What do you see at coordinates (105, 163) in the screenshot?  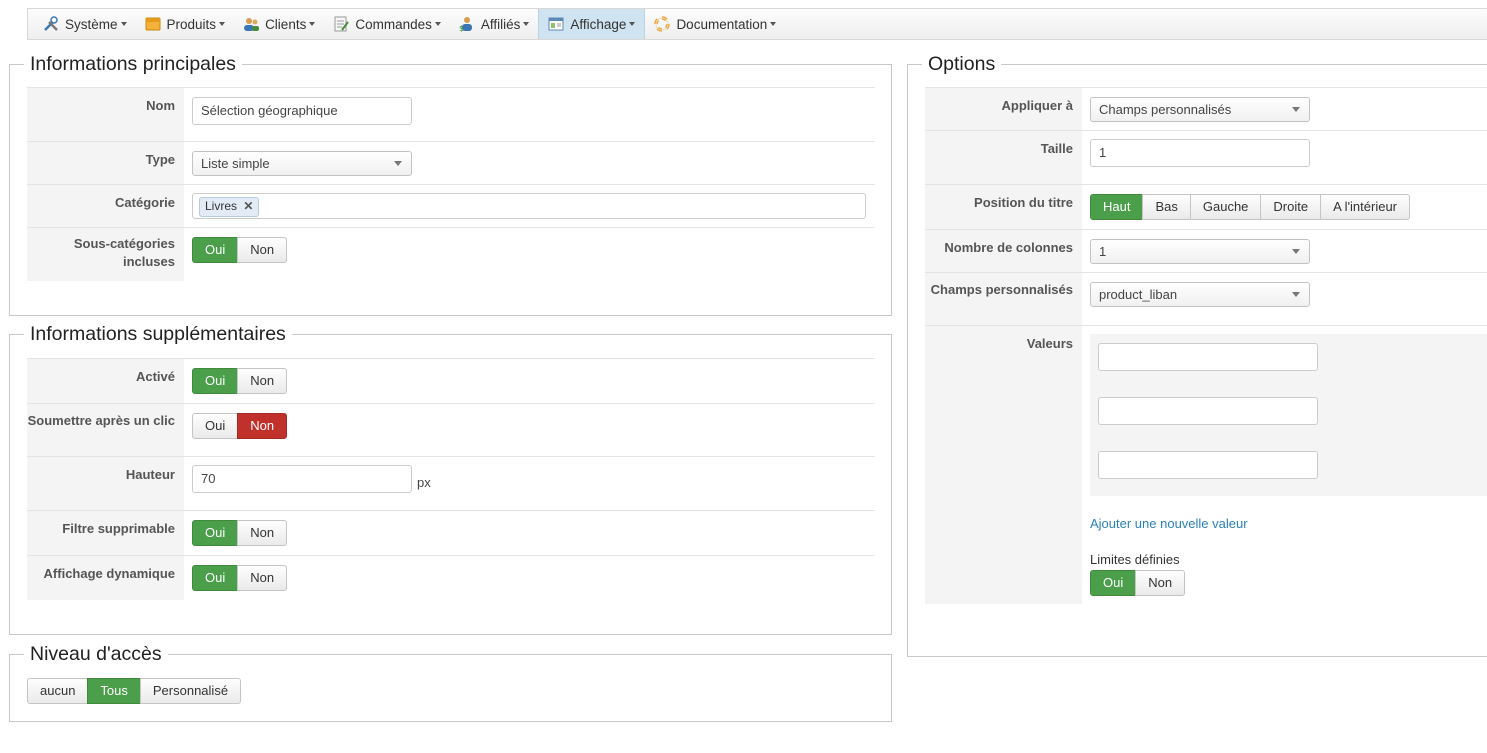 I see `label-type: Type` at bounding box center [105, 163].